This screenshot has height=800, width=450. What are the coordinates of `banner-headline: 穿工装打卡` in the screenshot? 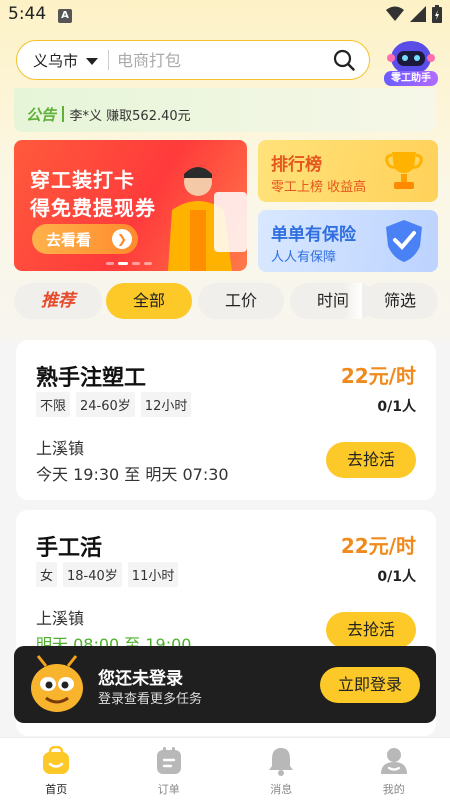 It's located at (82, 180).